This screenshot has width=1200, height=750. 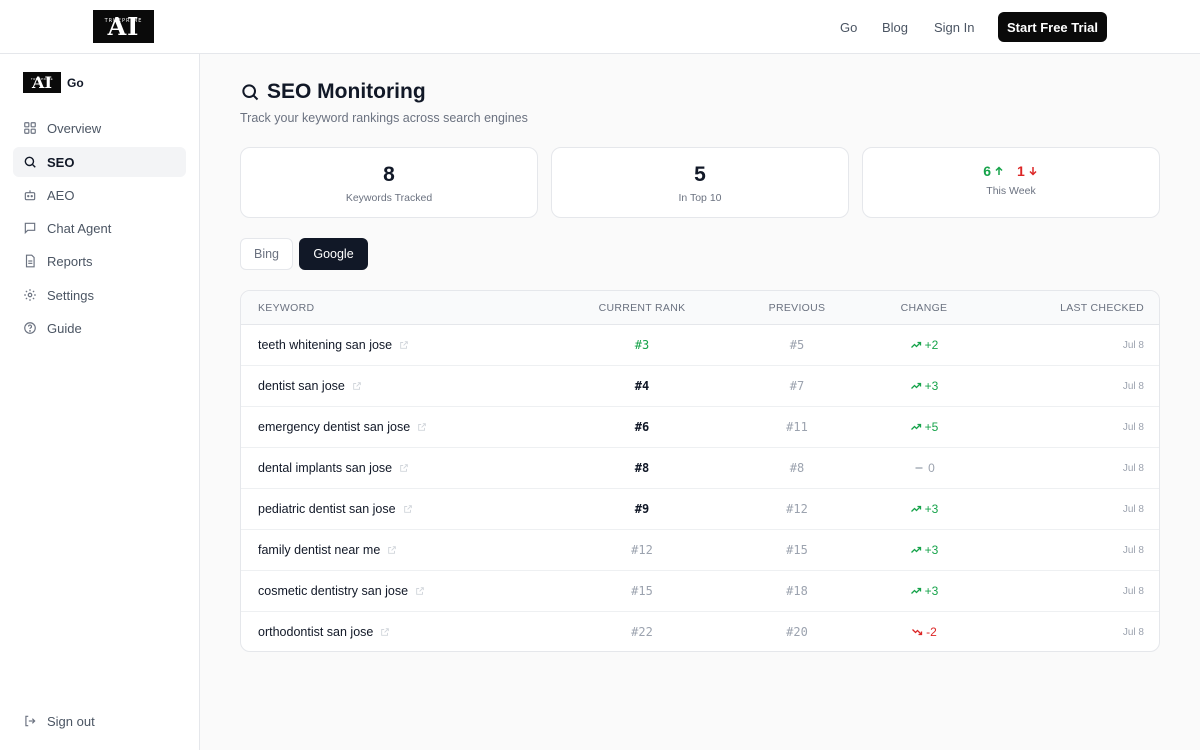 I want to click on rank-change-value: +3, so click(x=931, y=509).